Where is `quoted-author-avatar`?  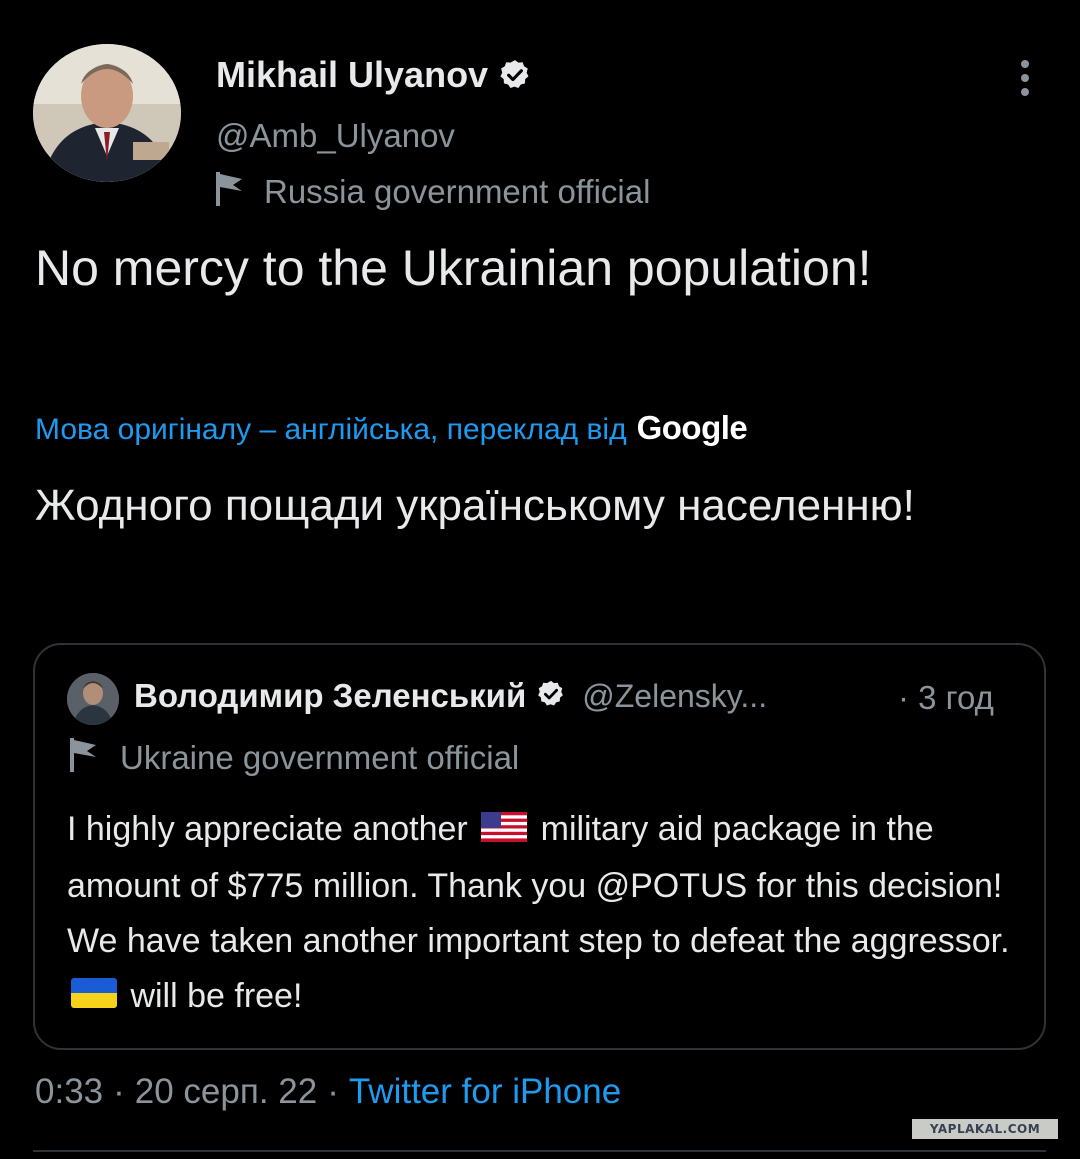 quoted-author-avatar is located at coordinates (93, 699).